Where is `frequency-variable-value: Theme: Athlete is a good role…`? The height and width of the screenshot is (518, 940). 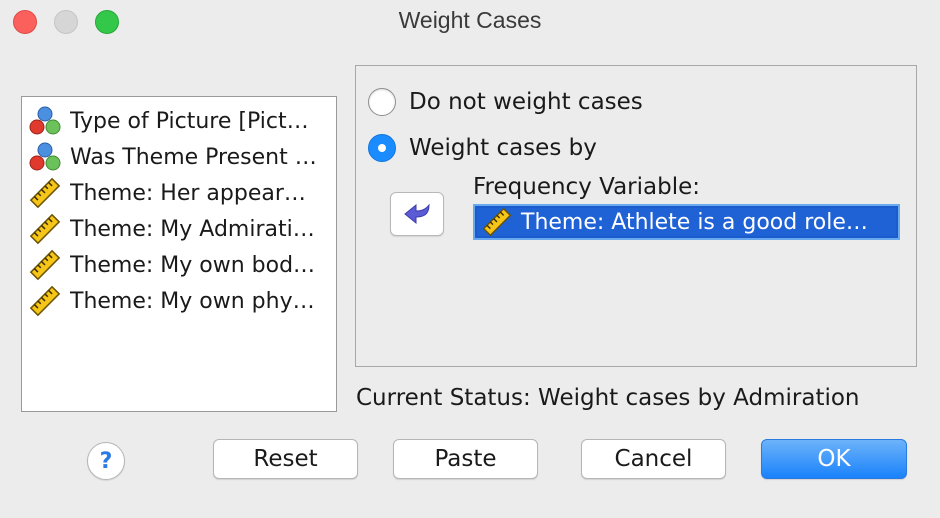
frequency-variable-value: Theme: Athlete is a good role… is located at coordinates (694, 222).